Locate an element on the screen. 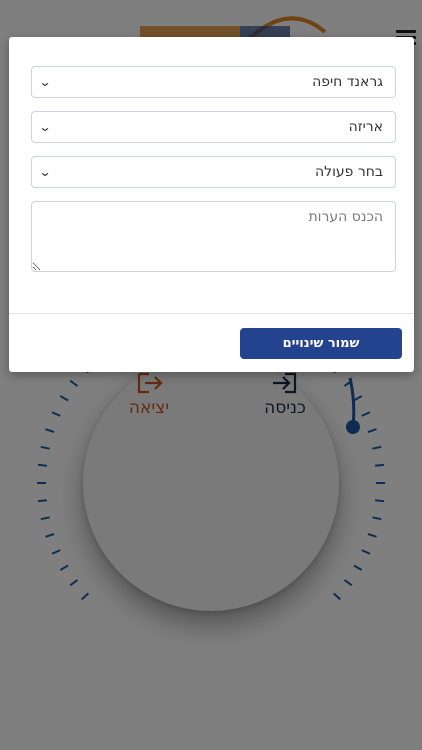 The height and width of the screenshot is (750, 422). save-changes-button: שמור שינויים is located at coordinates (321, 343).